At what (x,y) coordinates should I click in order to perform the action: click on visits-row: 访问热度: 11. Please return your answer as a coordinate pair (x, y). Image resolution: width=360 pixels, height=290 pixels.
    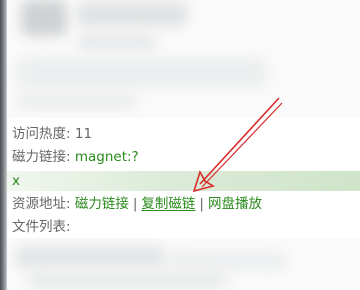
    Looking at the image, I should click on (52, 134).